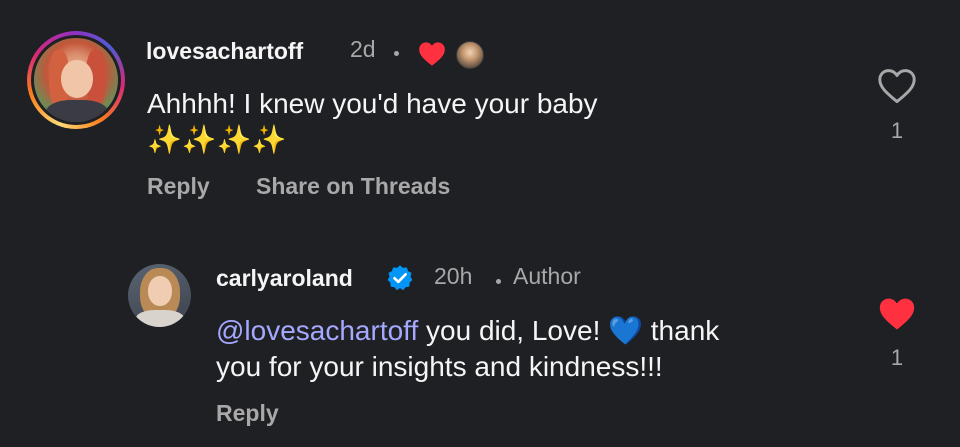 Image resolution: width=960 pixels, height=447 pixels. What do you see at coordinates (353, 186) in the screenshot?
I see `share-on-threads-button: Share on Threads` at bounding box center [353, 186].